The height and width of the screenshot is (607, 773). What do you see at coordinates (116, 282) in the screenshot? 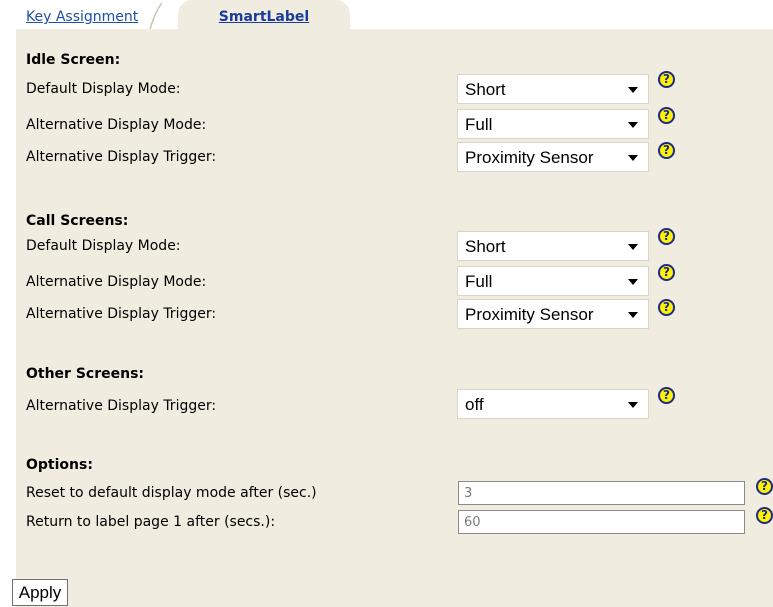
I see `call-alt-mode-label: Alternative Display Mode:` at bounding box center [116, 282].